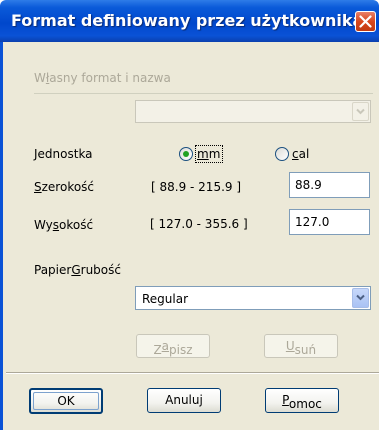 This screenshot has width=379, height=430. What do you see at coordinates (329, 185) in the screenshot?
I see `width-input: 88.9` at bounding box center [329, 185].